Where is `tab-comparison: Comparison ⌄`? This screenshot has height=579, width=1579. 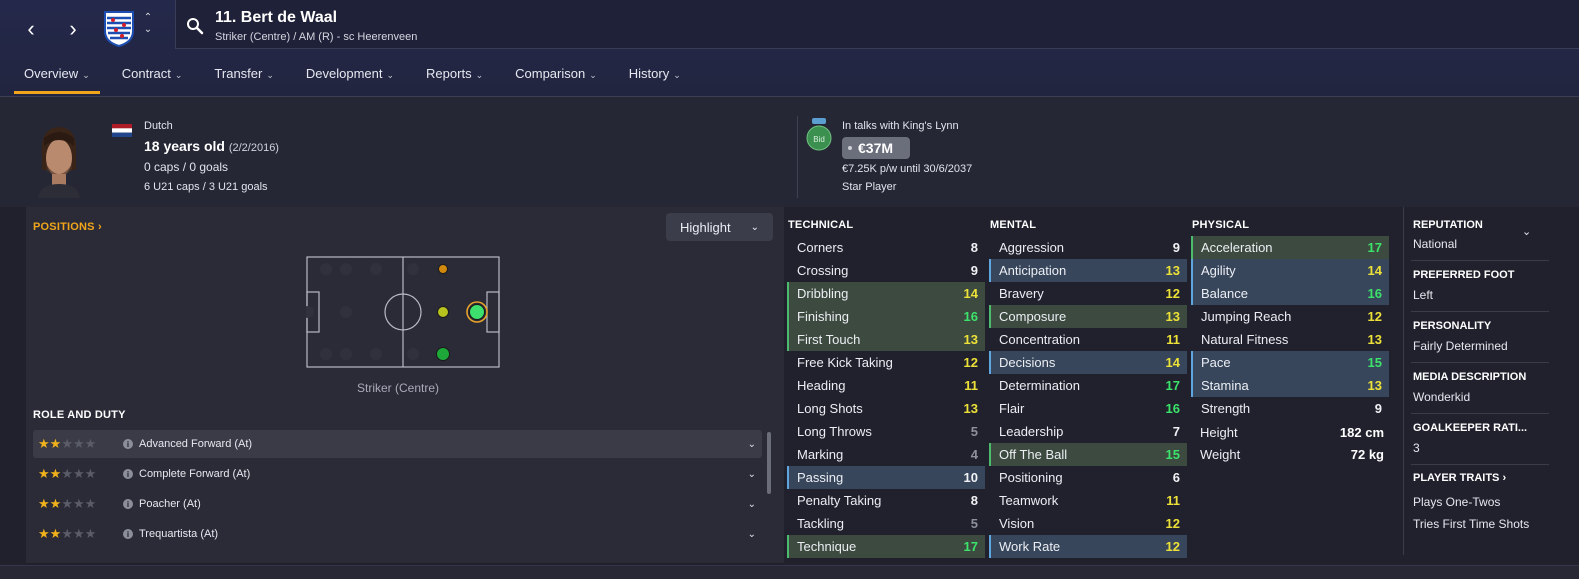
tab-comparison: Comparison ⌄ is located at coordinates (556, 77).